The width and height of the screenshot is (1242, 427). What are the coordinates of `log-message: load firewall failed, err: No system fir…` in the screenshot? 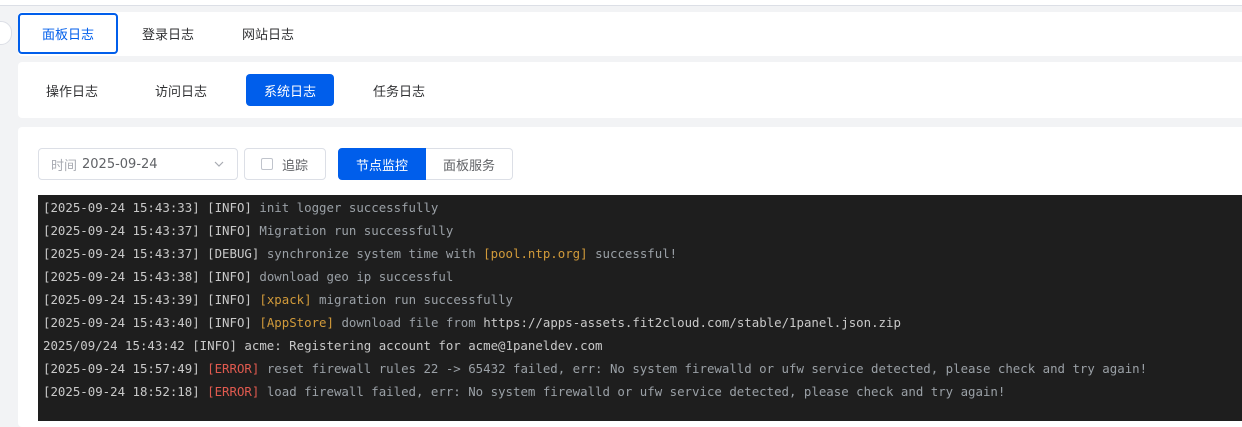 It's located at (636, 391).